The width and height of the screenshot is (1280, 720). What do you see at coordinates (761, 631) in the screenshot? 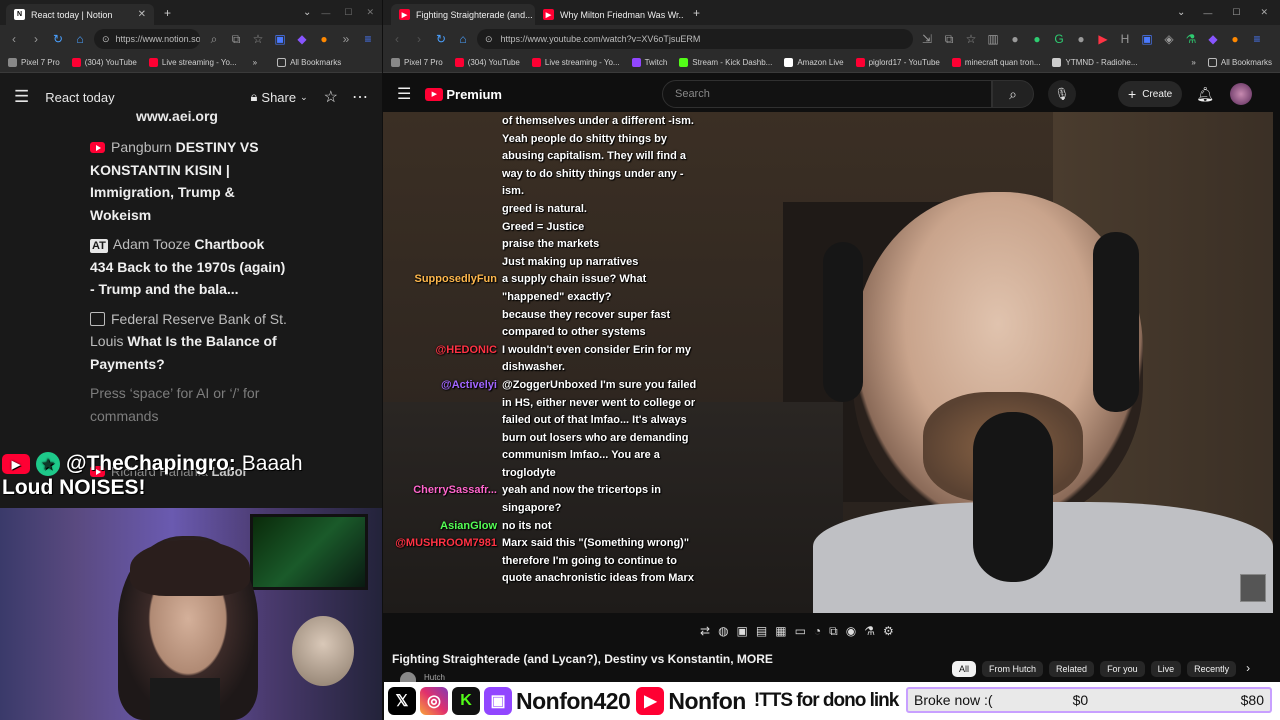
I see `clip-icon: ▤` at bounding box center [761, 631].